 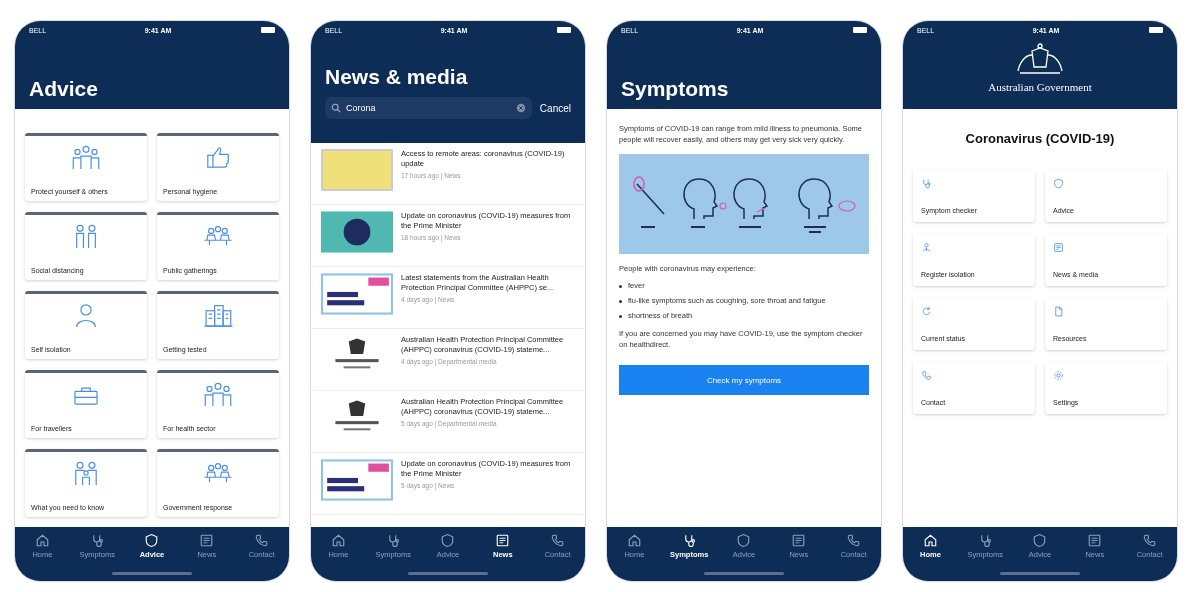 What do you see at coordinates (1040, 138) in the screenshot?
I see `screen-heading: Coronavirus (COVID-19)` at bounding box center [1040, 138].